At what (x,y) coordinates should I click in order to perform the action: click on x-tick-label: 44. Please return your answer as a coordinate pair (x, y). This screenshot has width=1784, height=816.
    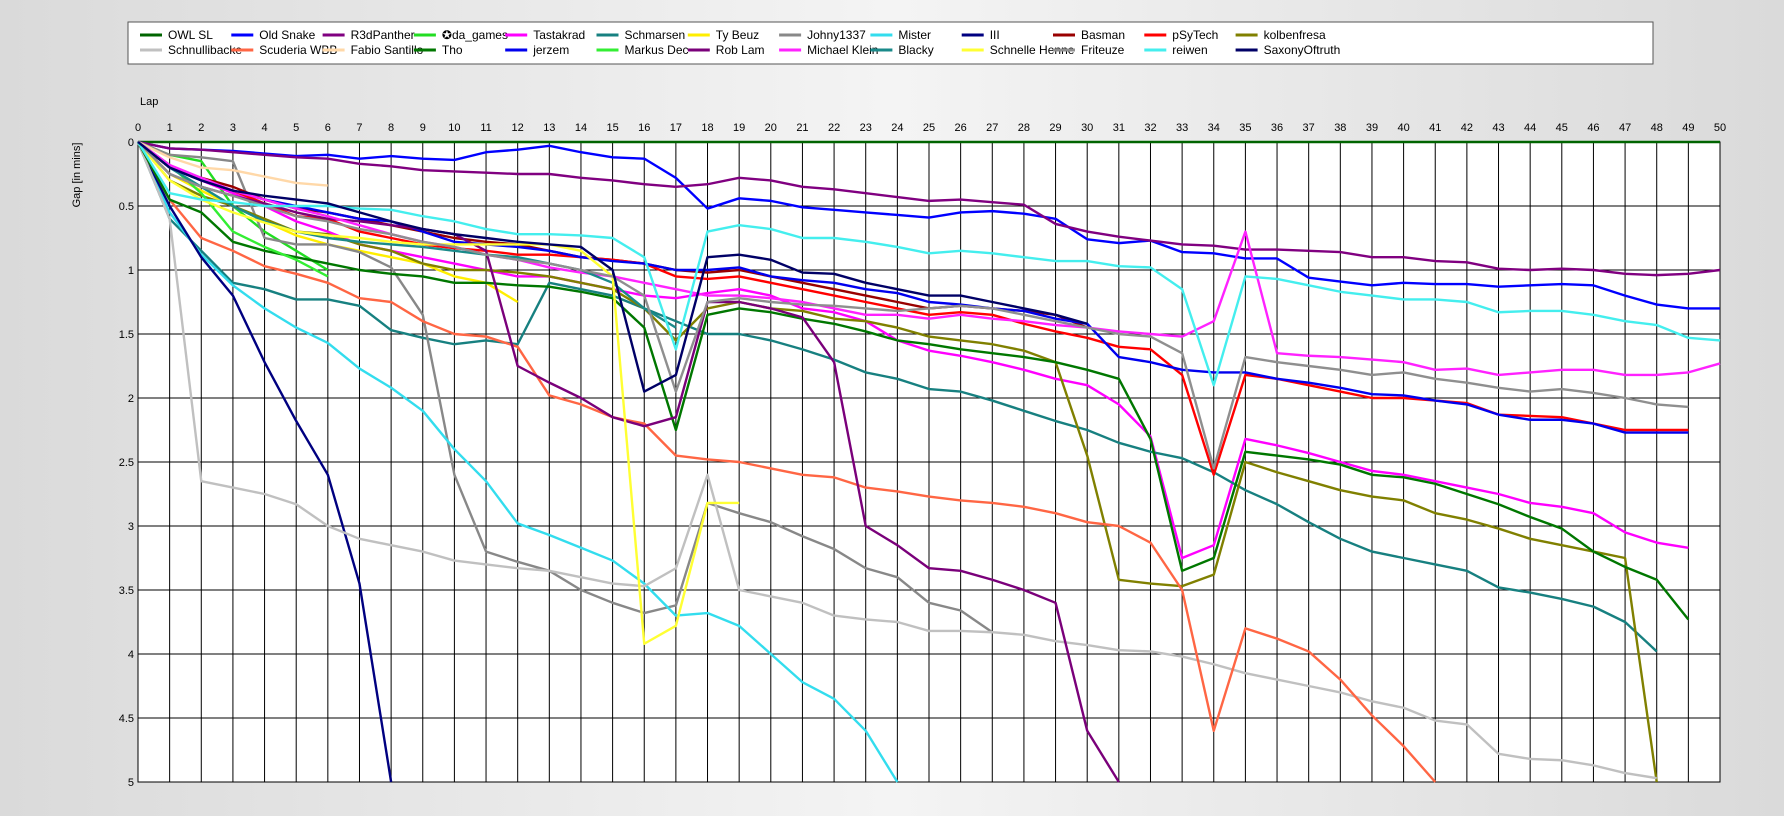
    Looking at the image, I should click on (1530, 128).